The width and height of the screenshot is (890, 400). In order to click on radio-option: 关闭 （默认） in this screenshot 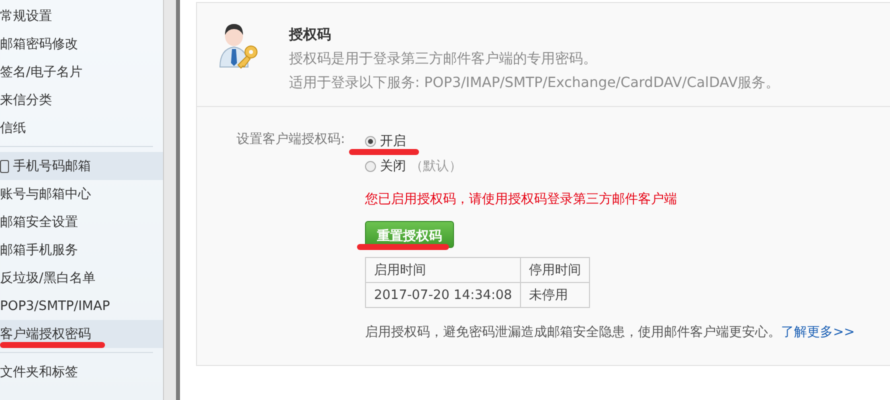, I will do `click(413, 166)`.